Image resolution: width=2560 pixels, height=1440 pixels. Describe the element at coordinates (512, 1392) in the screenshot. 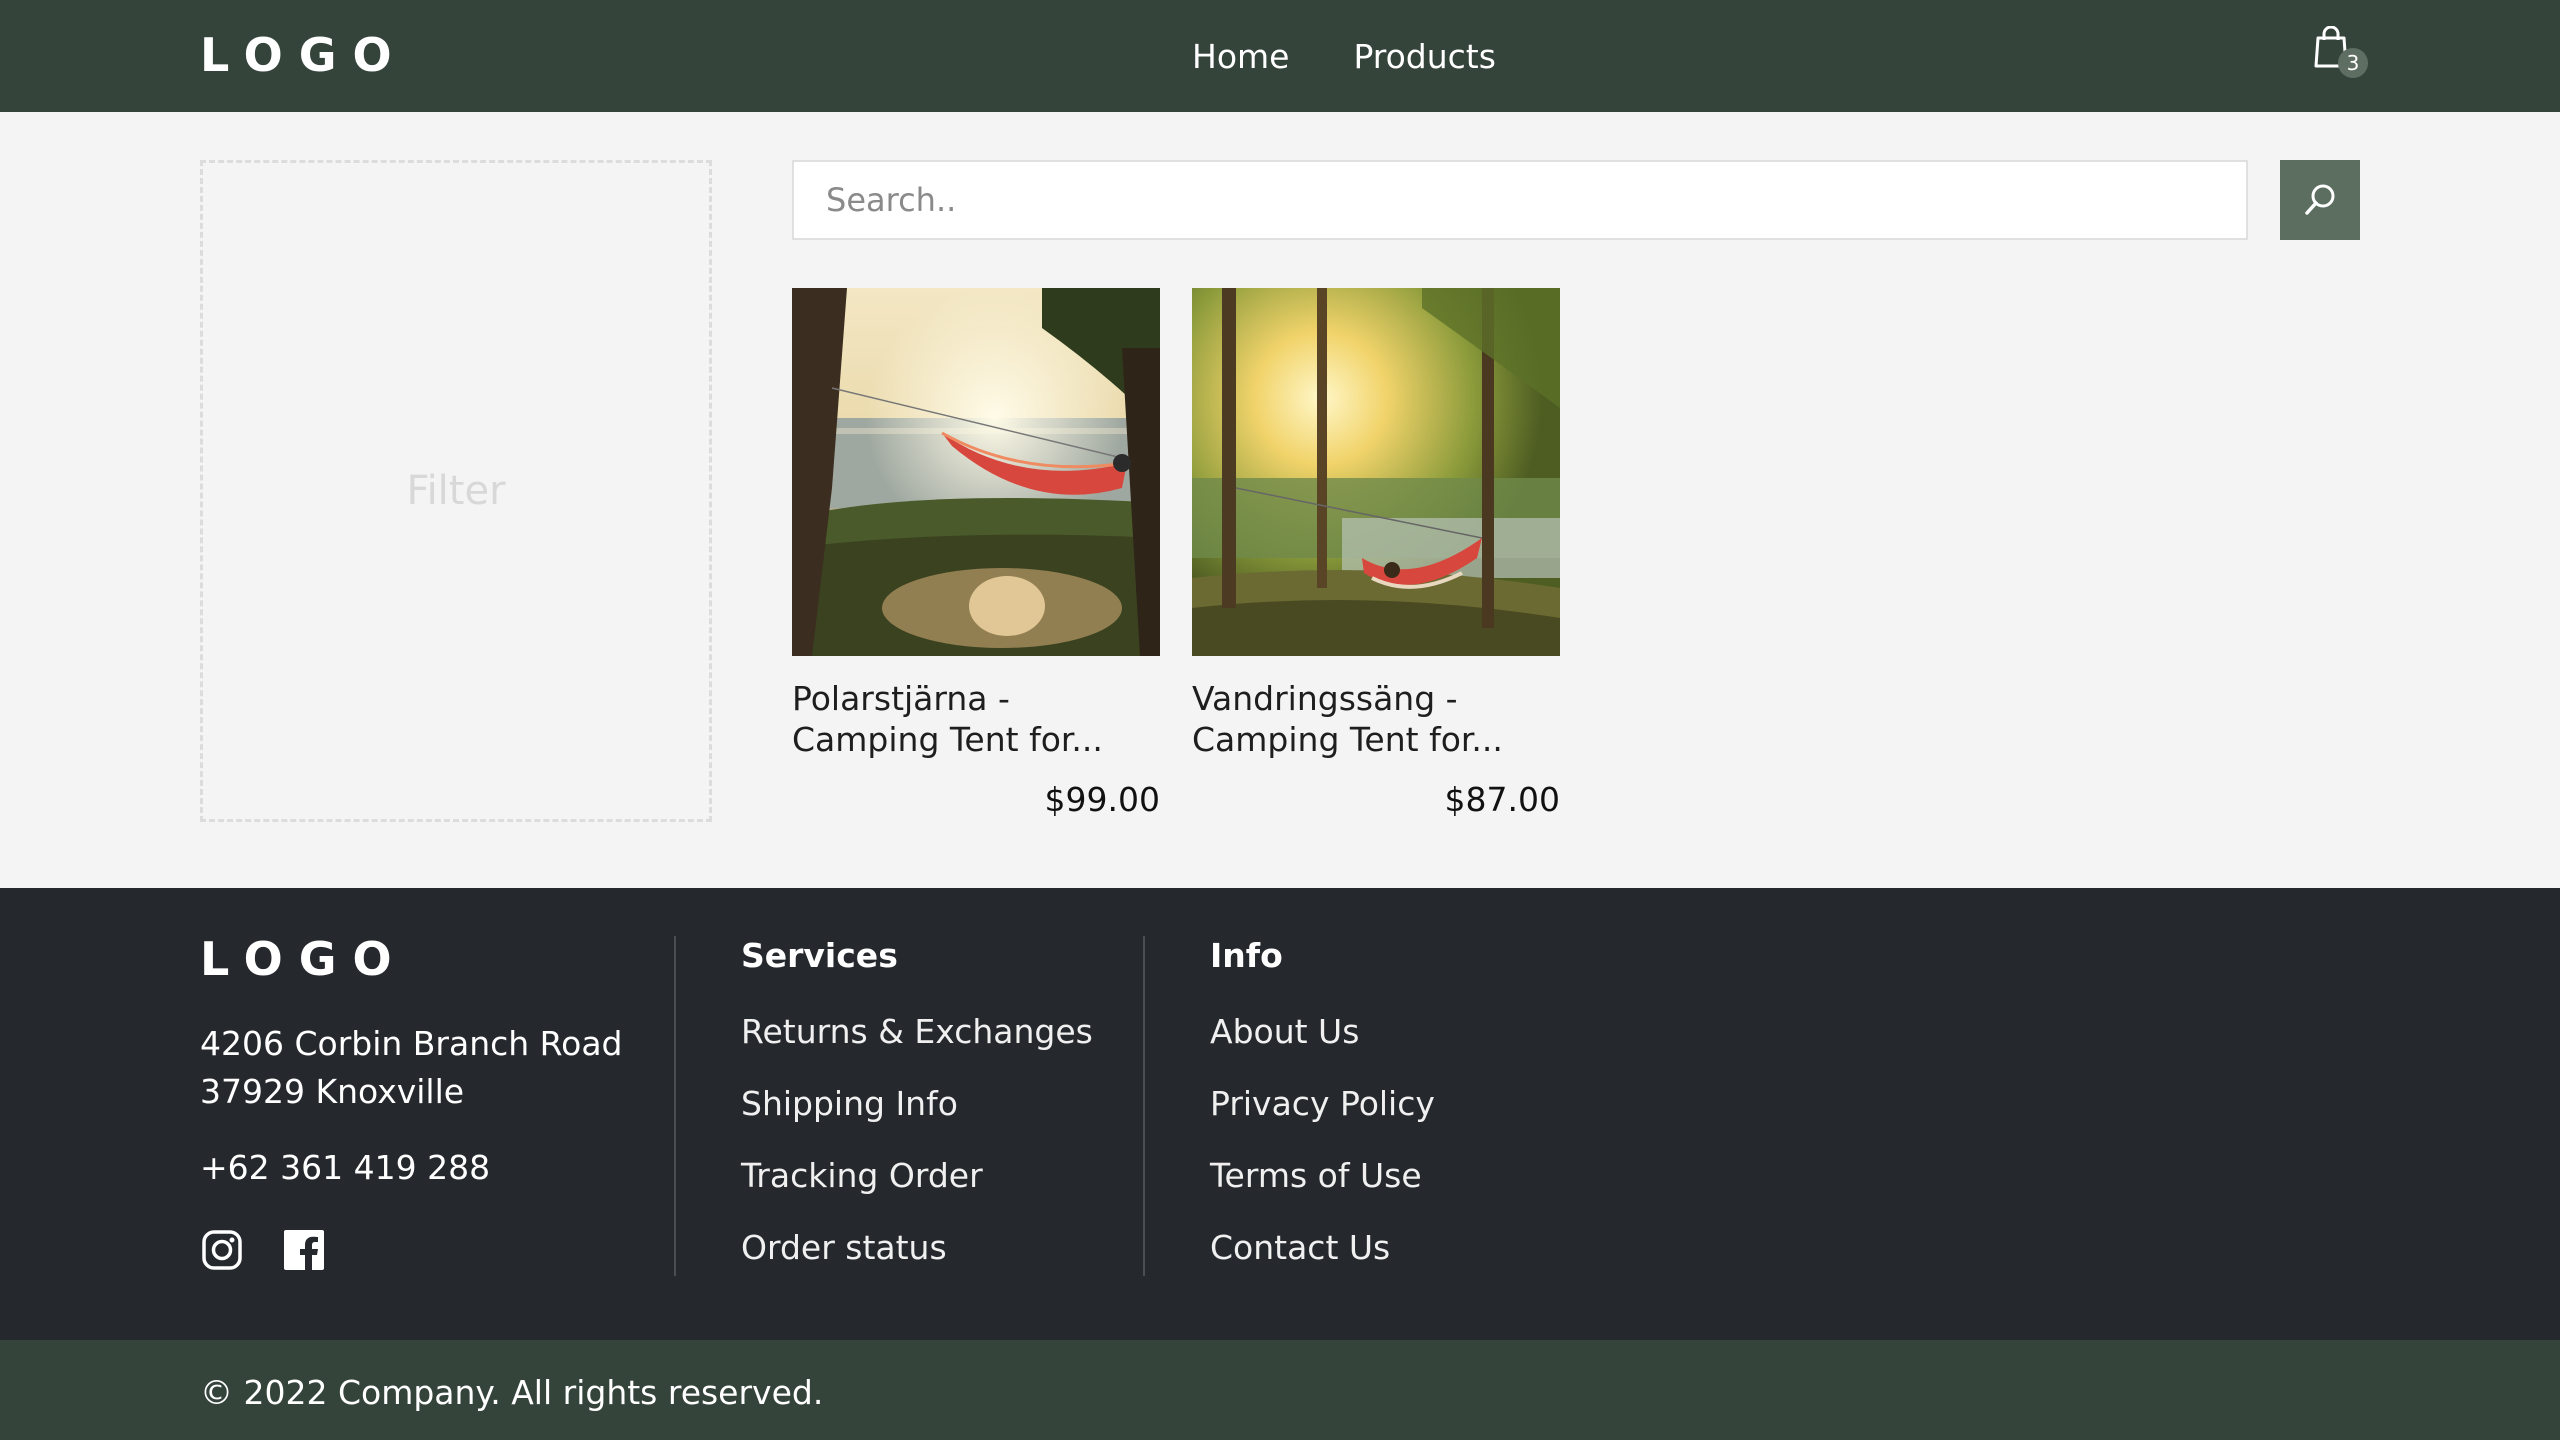

I see `copyright-text: © 2022 Company. All rights reserved.` at that location.